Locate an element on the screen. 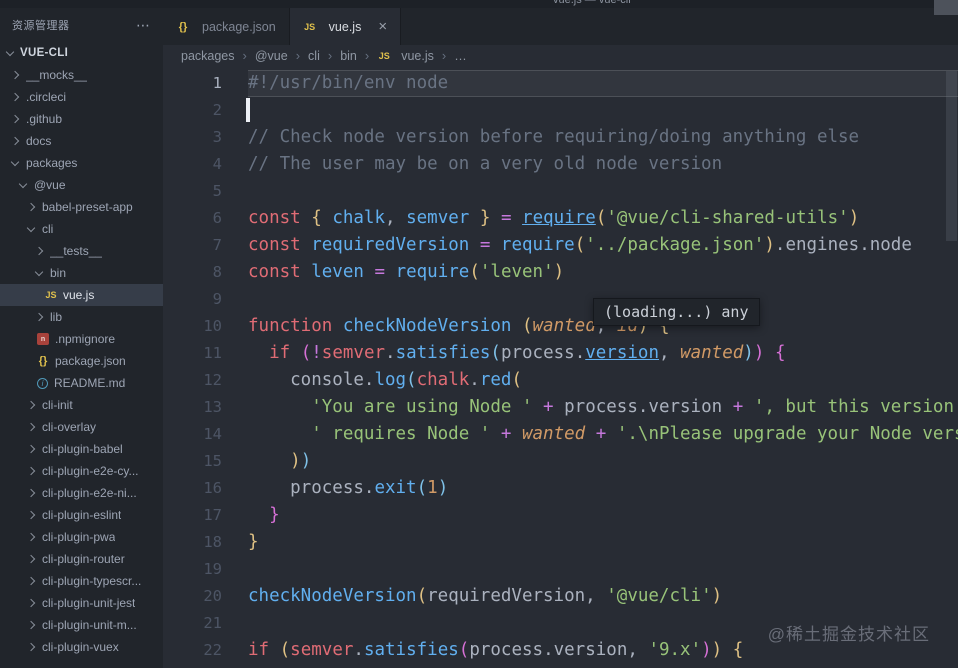  tree-item-cli-plugin-vuex: cli-plugin-vuex is located at coordinates (81, 647).